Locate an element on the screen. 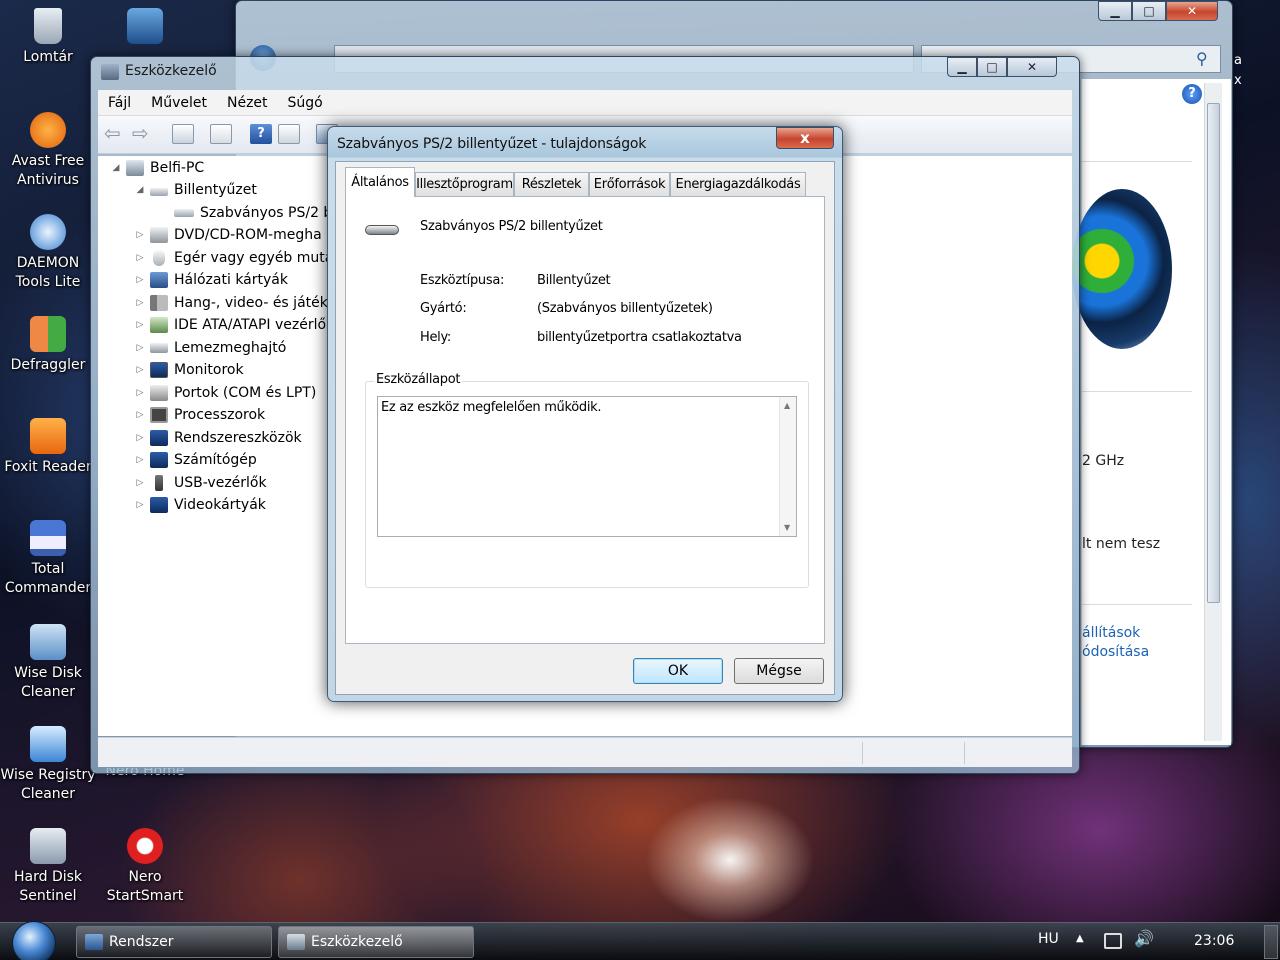 The width and height of the screenshot is (1280, 960). tree-node-video: ▷ Videokártyák is located at coordinates (200, 505).